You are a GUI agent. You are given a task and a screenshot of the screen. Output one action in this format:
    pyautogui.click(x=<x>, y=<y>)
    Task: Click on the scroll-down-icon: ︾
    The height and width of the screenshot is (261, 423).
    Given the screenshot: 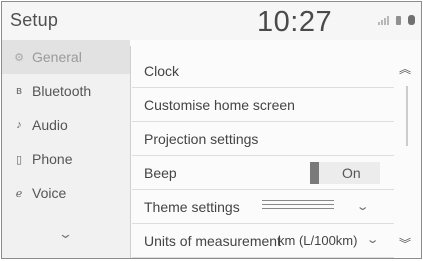 What is the action you would take?
    pyautogui.click(x=405, y=243)
    